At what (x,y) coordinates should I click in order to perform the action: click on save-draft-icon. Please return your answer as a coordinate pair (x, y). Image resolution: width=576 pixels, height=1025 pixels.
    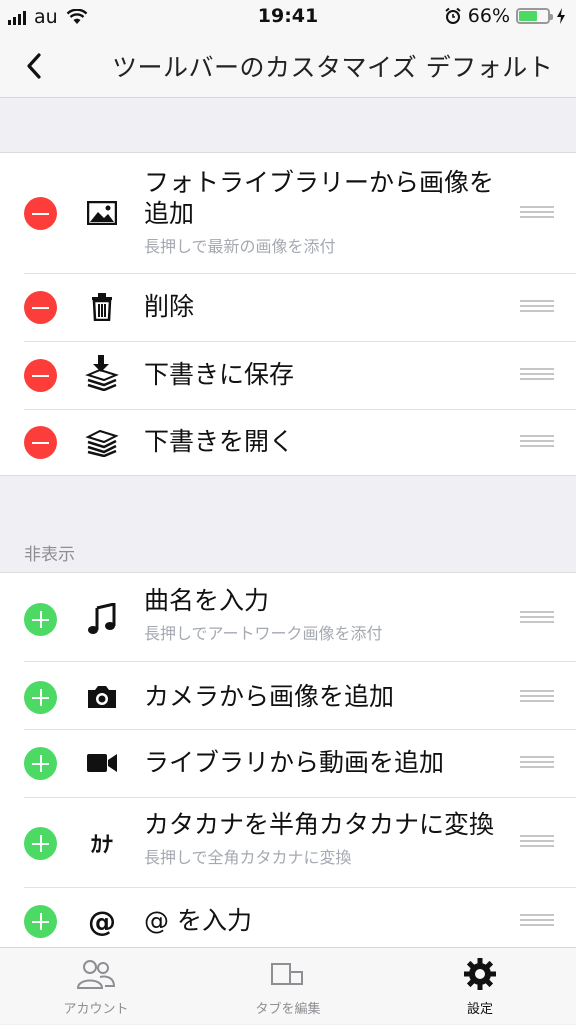
    Looking at the image, I should click on (102, 373).